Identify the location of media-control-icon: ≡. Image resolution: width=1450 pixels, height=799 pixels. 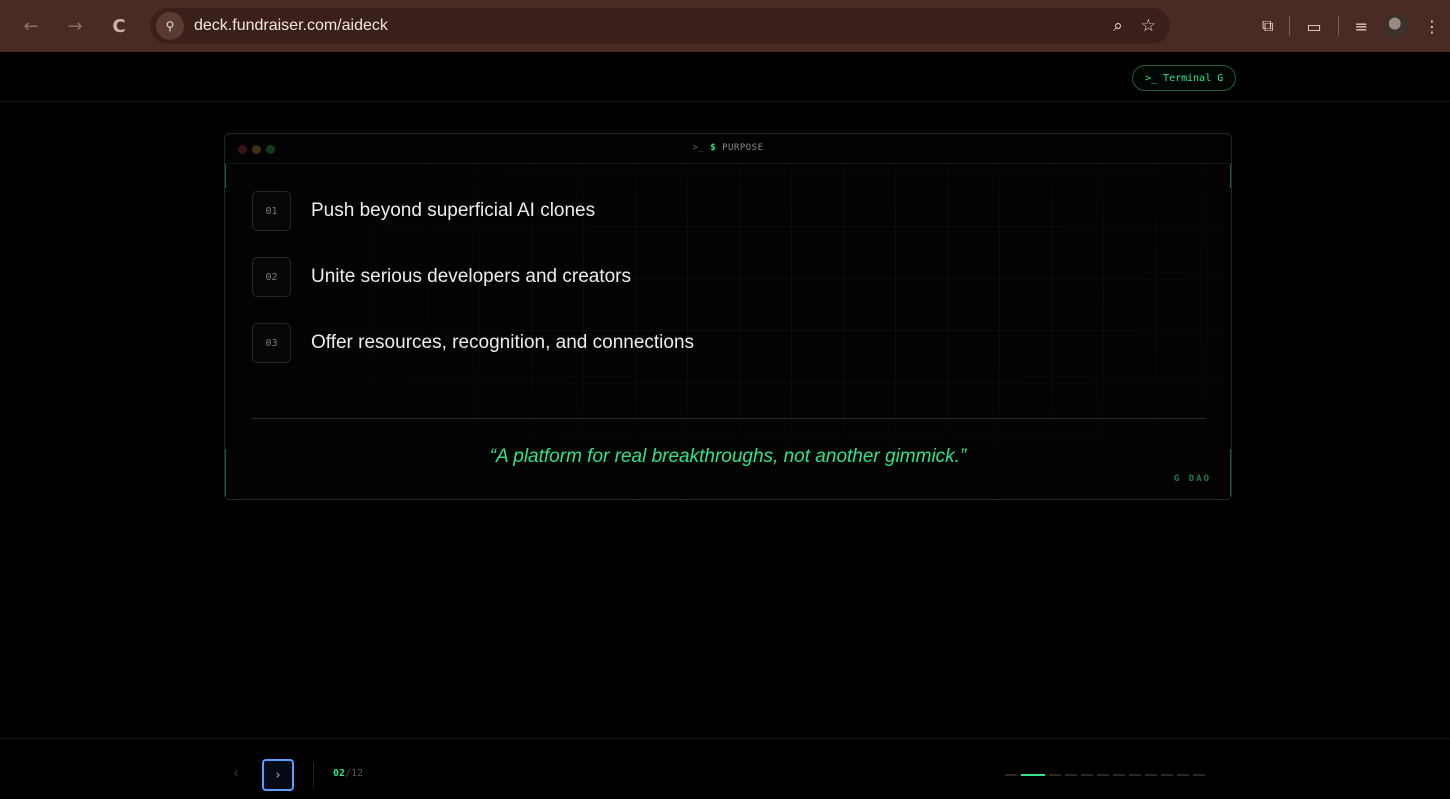
(1361, 26).